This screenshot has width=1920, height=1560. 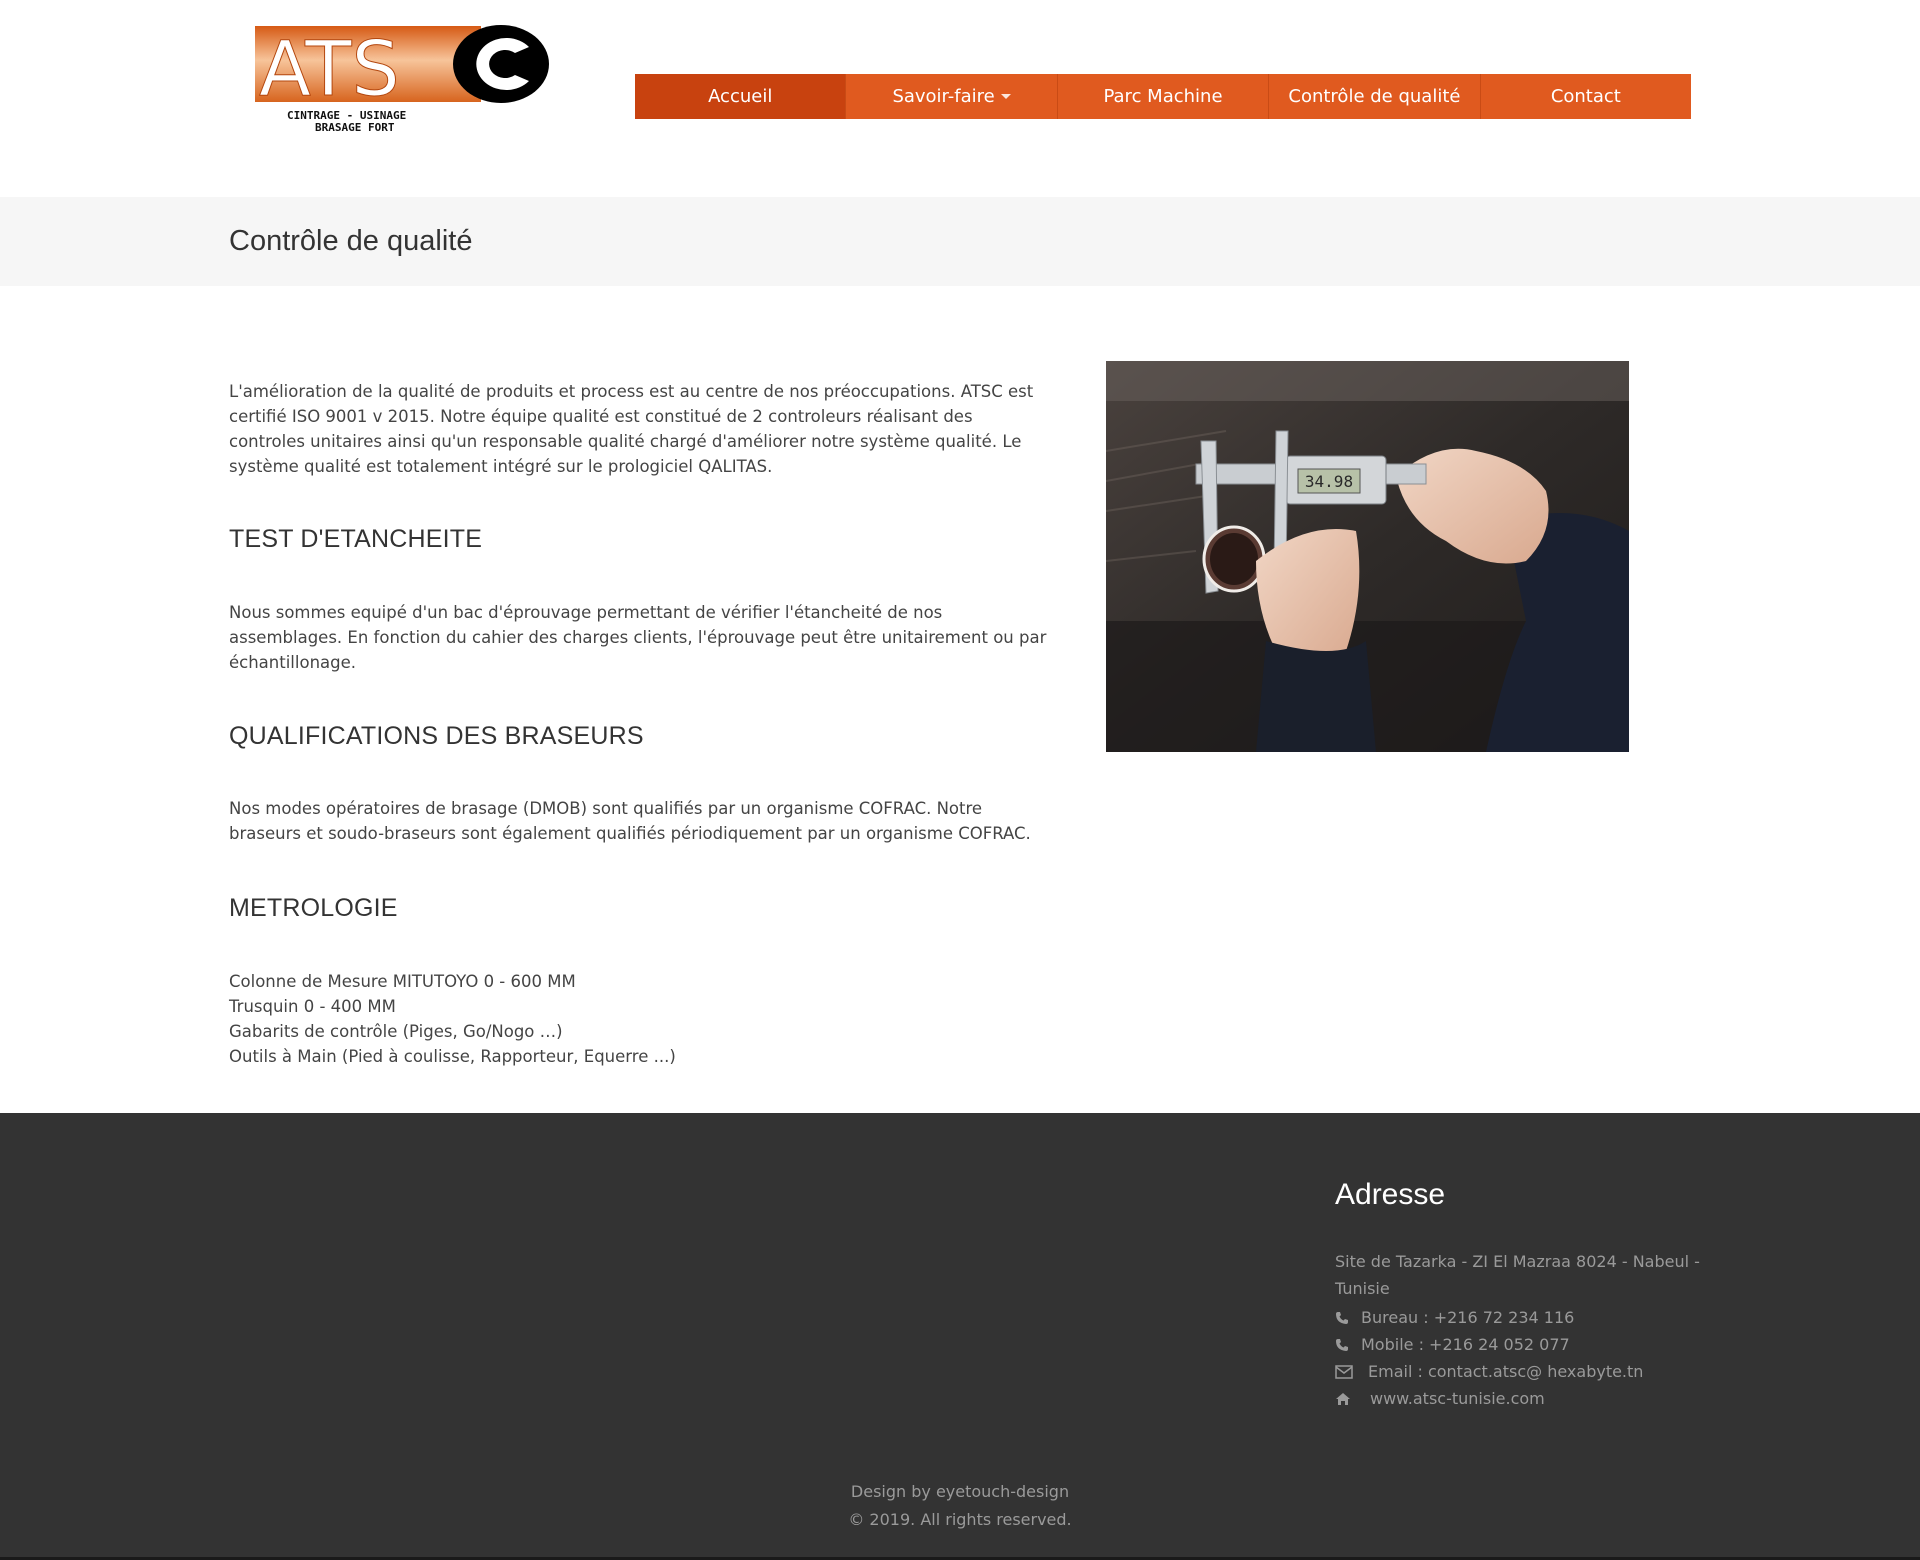 I want to click on nav-item-savoir-faire: Savoir-faire, so click(x=952, y=96).